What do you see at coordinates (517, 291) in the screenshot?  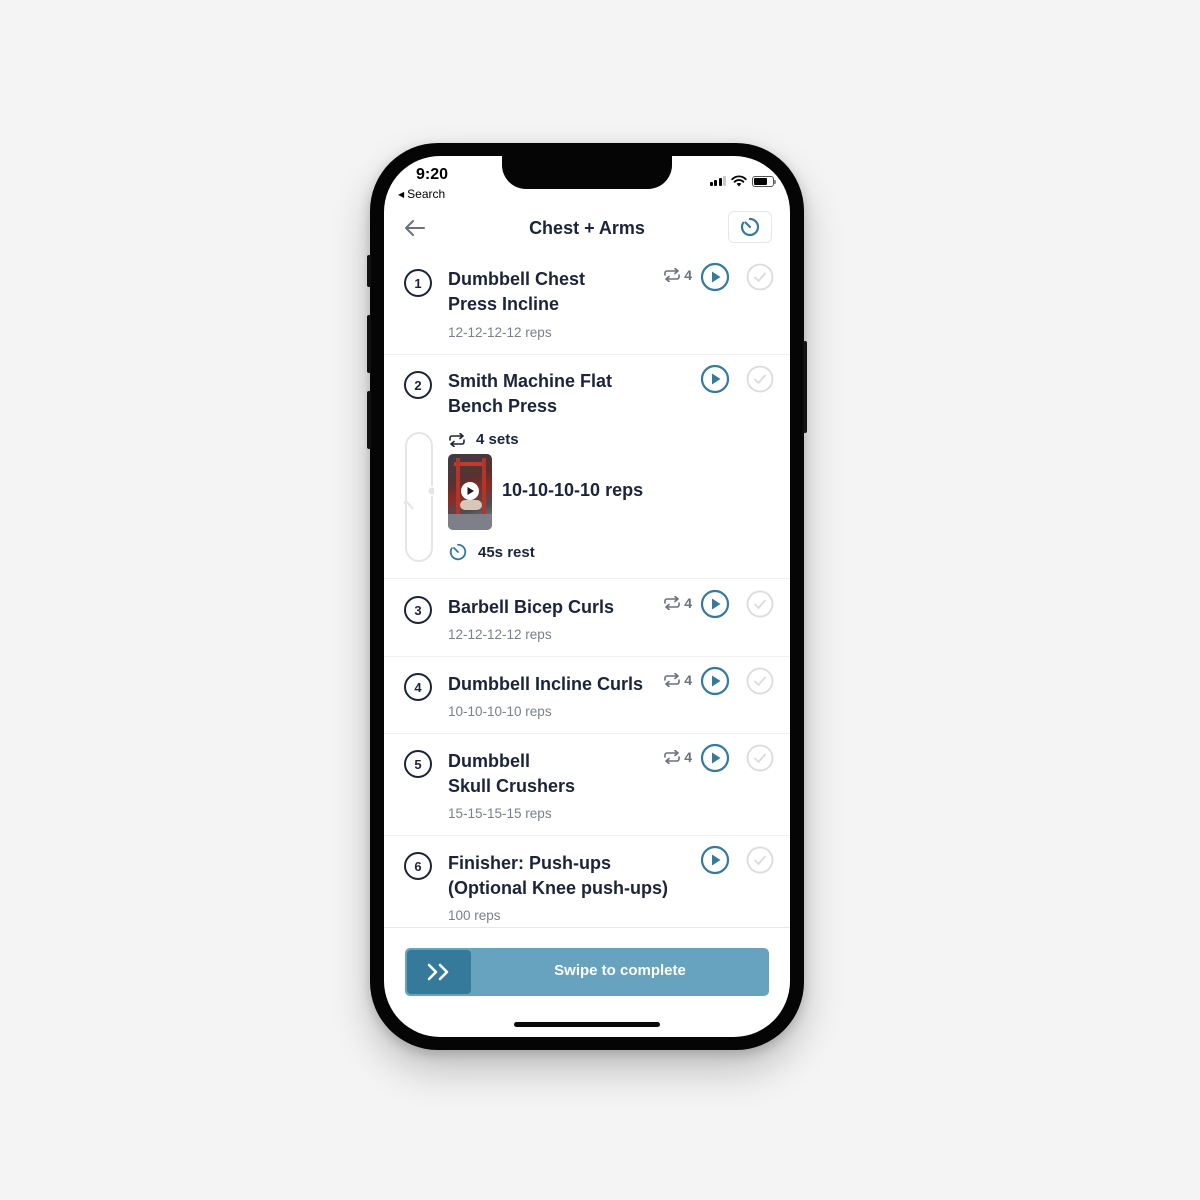 I see `exercise-name: Dumbbell Chest Press Incline` at bounding box center [517, 291].